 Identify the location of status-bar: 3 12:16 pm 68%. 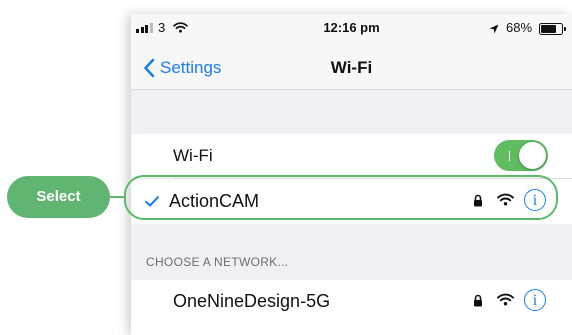
(351, 27).